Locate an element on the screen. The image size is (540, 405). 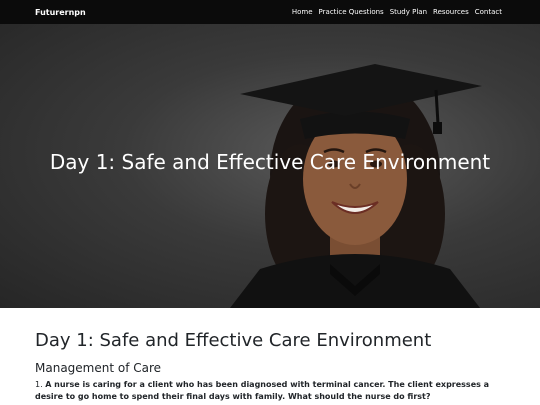
question-number: 1. is located at coordinates (39, 384).